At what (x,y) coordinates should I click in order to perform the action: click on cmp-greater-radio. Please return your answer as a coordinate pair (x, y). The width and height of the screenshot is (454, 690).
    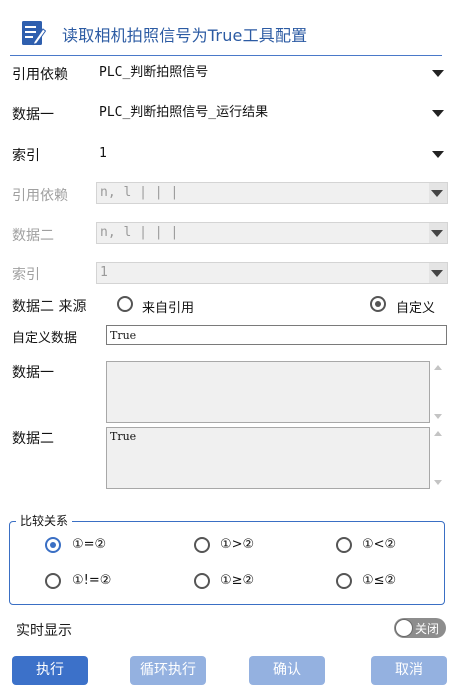
    Looking at the image, I should click on (202, 545).